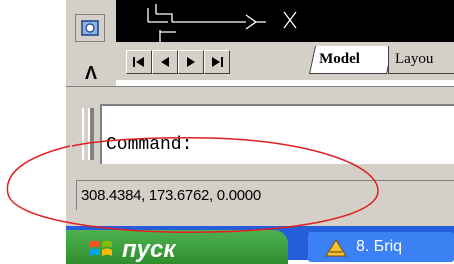 The width and height of the screenshot is (454, 264). What do you see at coordinates (379, 246) in the screenshot?
I see `taskbar-task-label: 8. Бriq` at bounding box center [379, 246].